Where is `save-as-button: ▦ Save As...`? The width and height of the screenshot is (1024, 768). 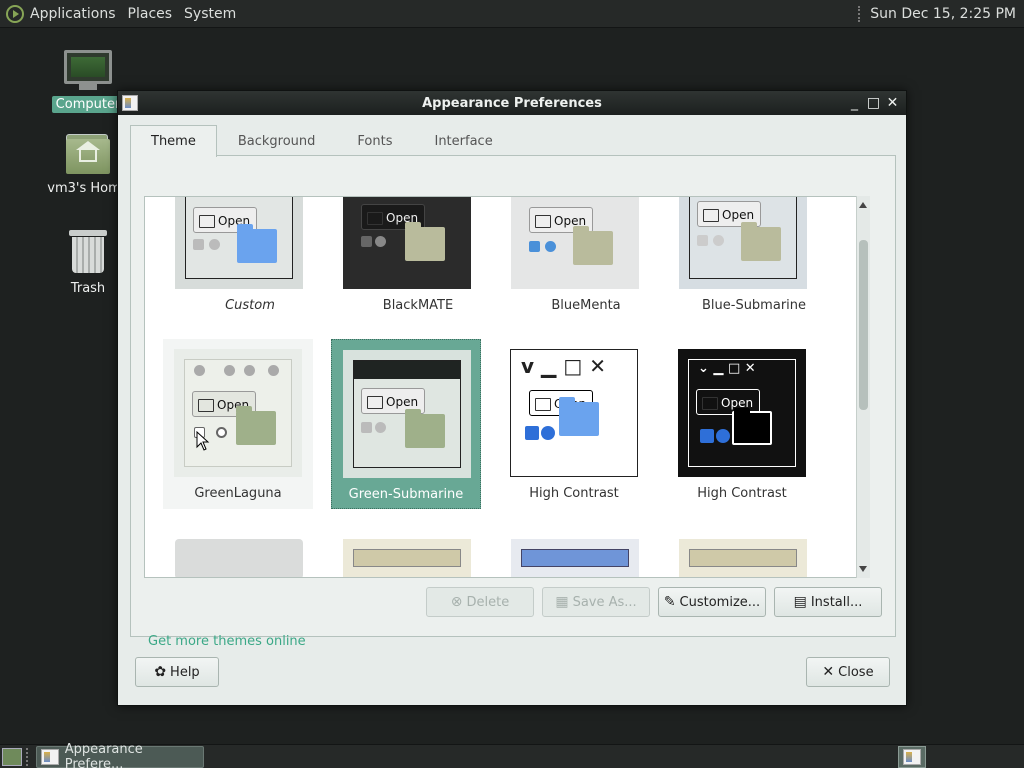 save-as-button: ▦ Save As... is located at coordinates (596, 602).